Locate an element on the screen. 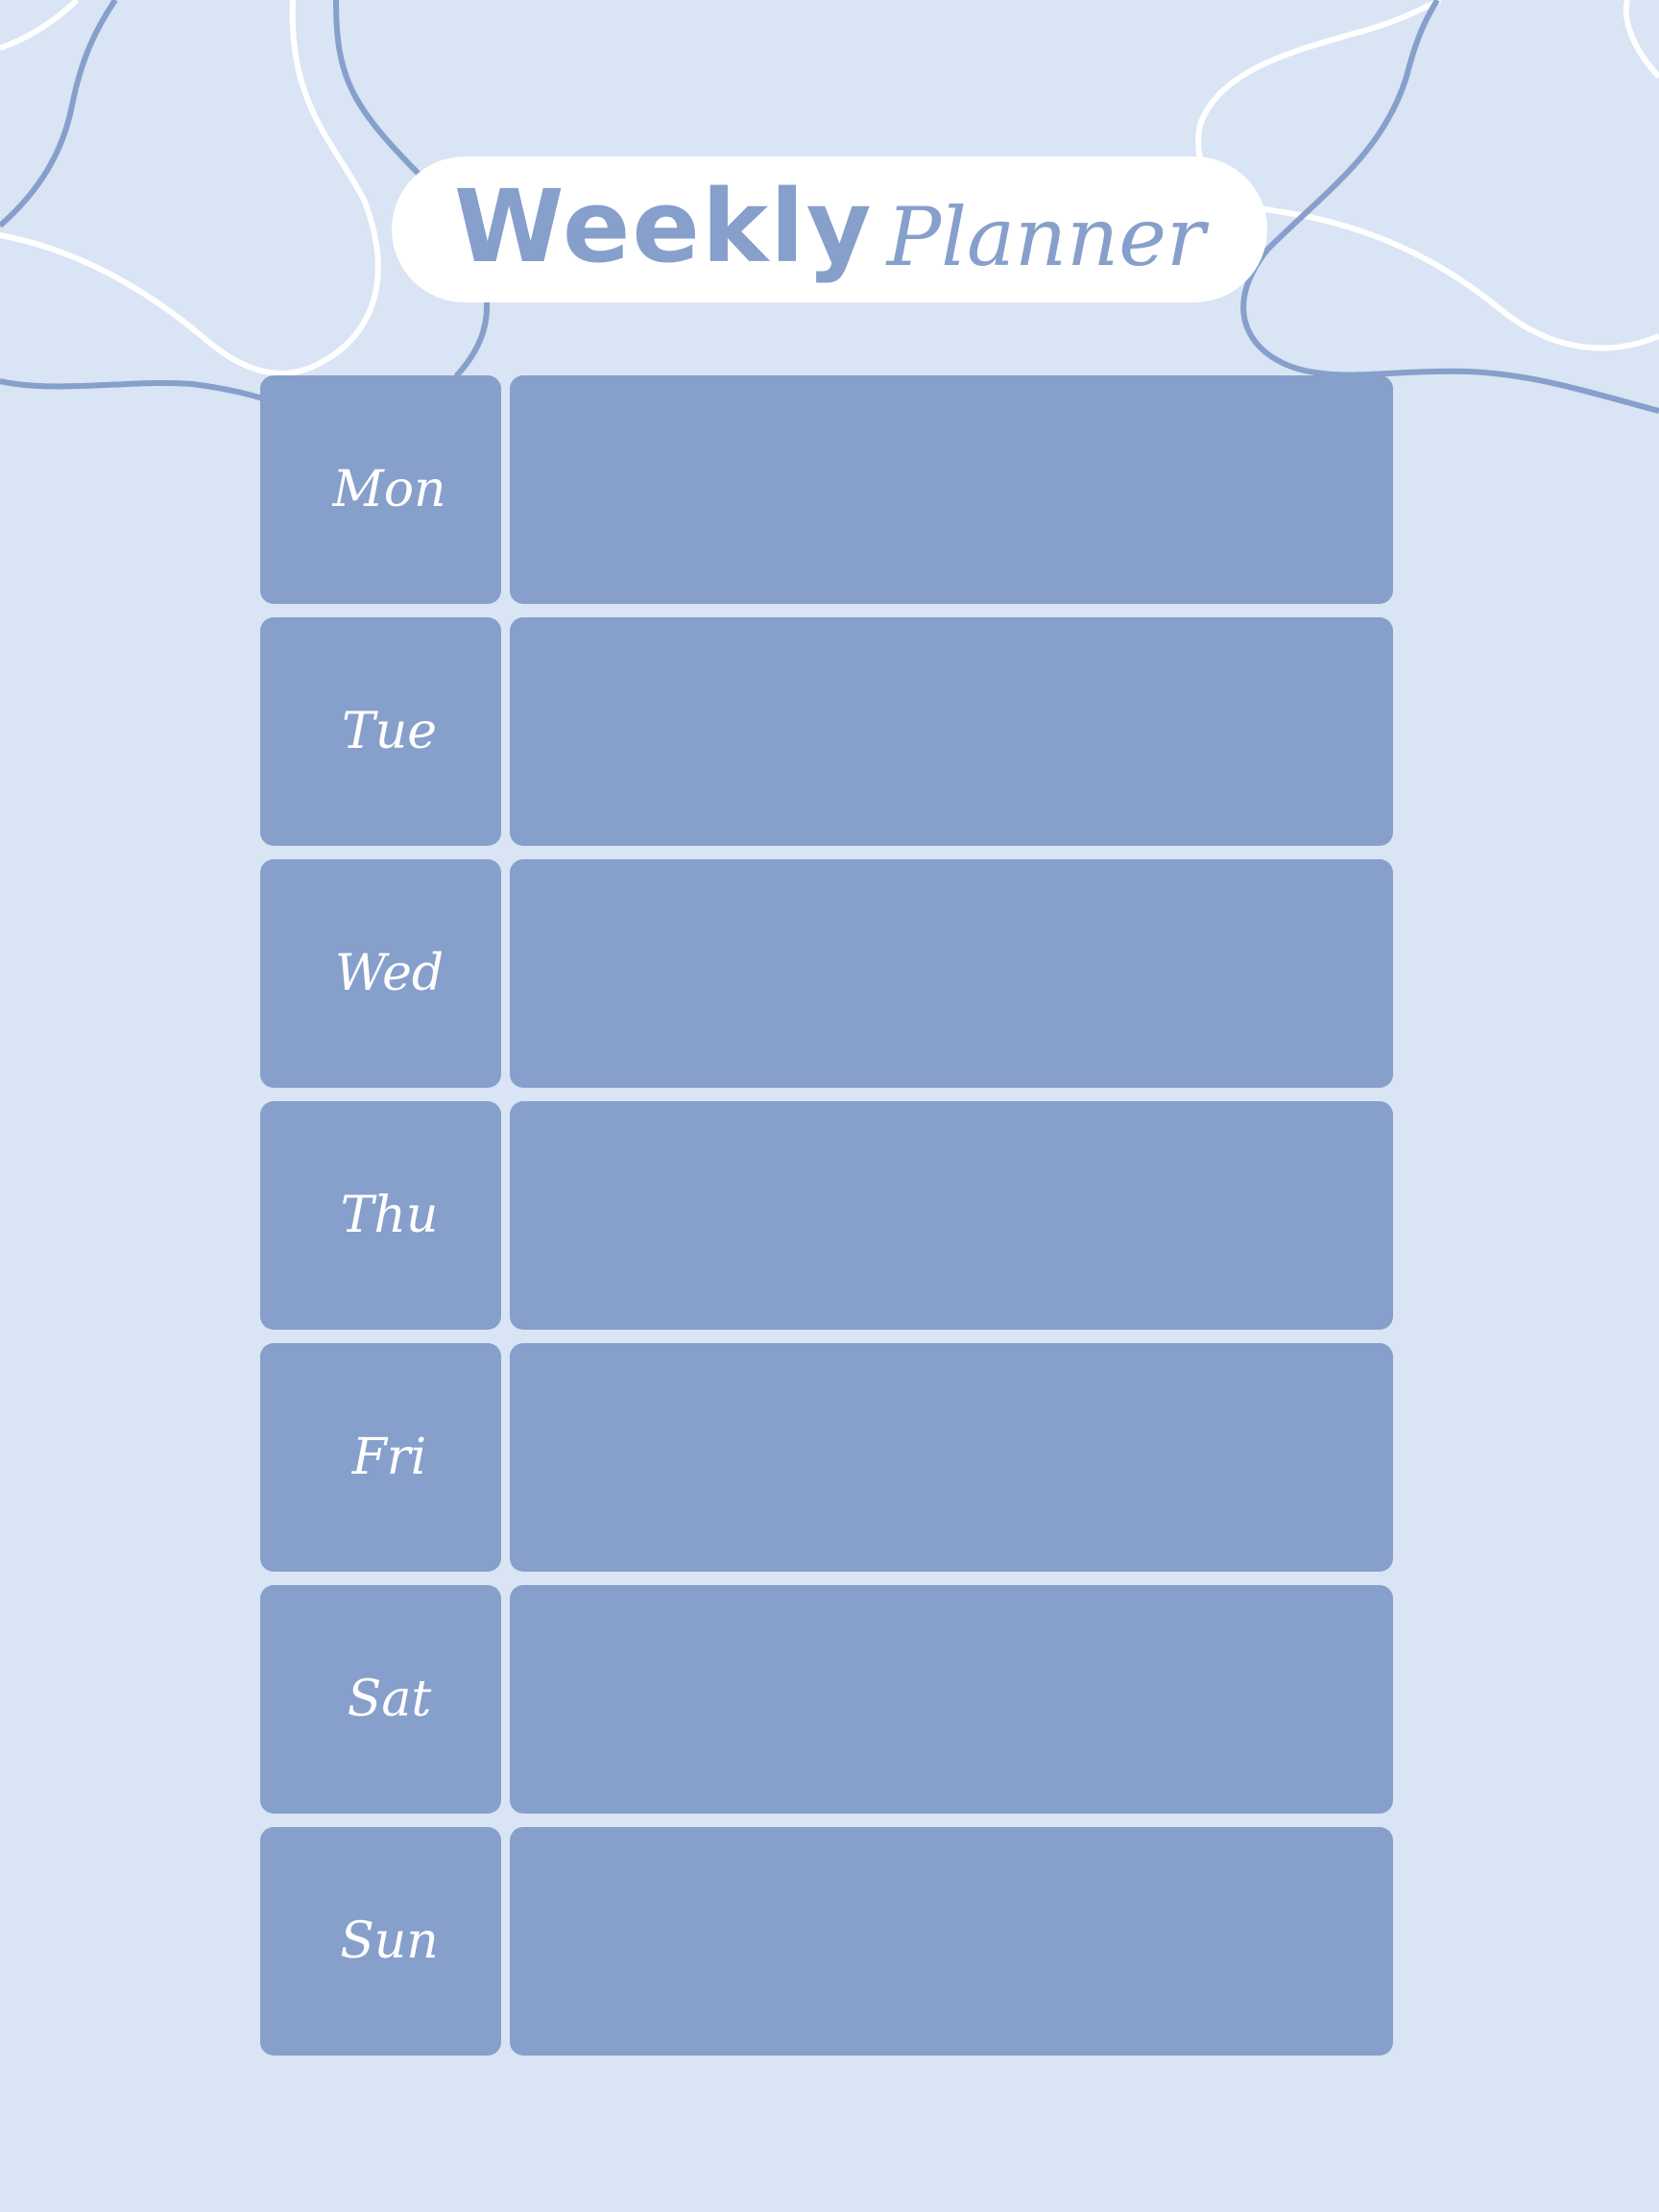 The image size is (1659, 2212). day-label-box: Sun is located at coordinates (380, 1942).